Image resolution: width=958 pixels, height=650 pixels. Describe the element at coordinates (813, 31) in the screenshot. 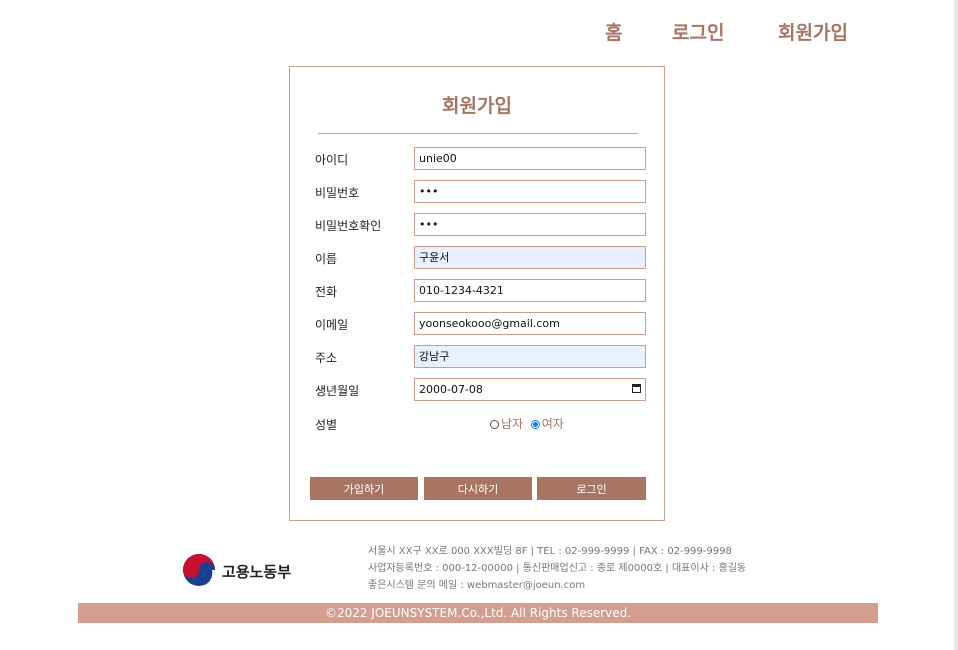

I see `nav-signup-link: 회원가입` at that location.